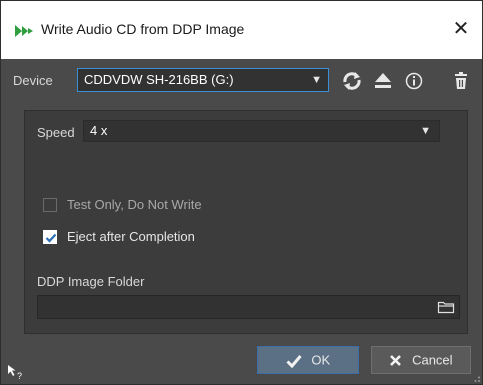 The height and width of the screenshot is (385, 483). Describe the element at coordinates (261, 131) in the screenshot. I see `speed-select: 4 x ▼` at that location.